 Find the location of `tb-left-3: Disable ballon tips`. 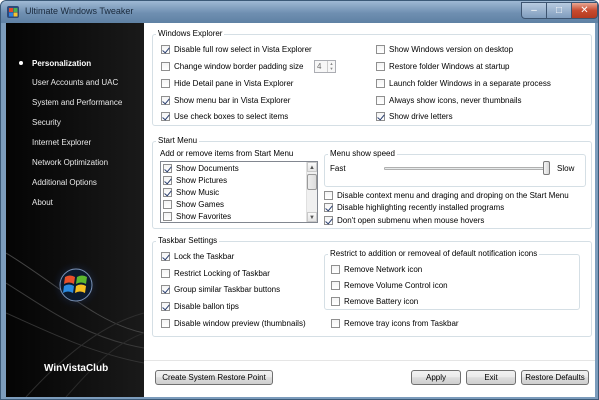

tb-left-3: Disable ballon tips is located at coordinates (200, 306).